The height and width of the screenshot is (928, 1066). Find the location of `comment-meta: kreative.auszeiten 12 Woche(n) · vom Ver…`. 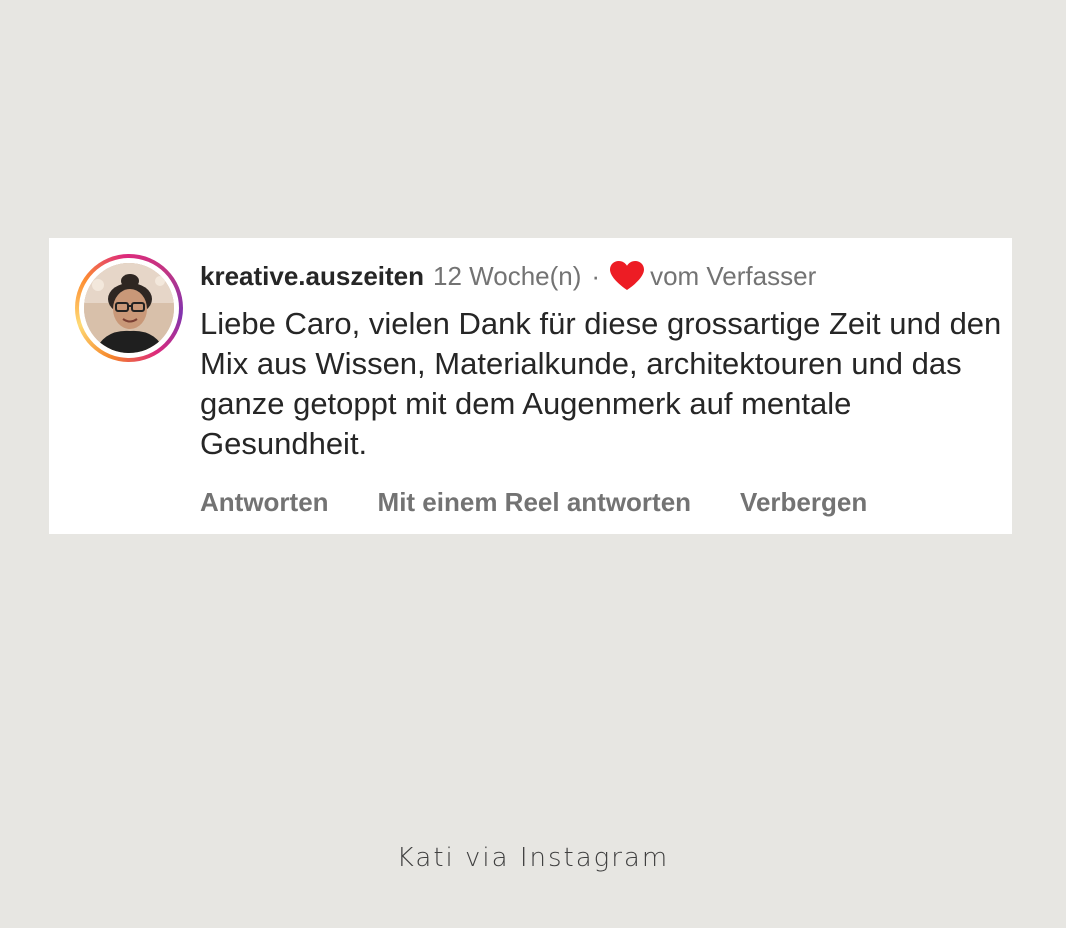

comment-meta: kreative.auszeiten 12 Woche(n) · vom Ver… is located at coordinates (600, 276).